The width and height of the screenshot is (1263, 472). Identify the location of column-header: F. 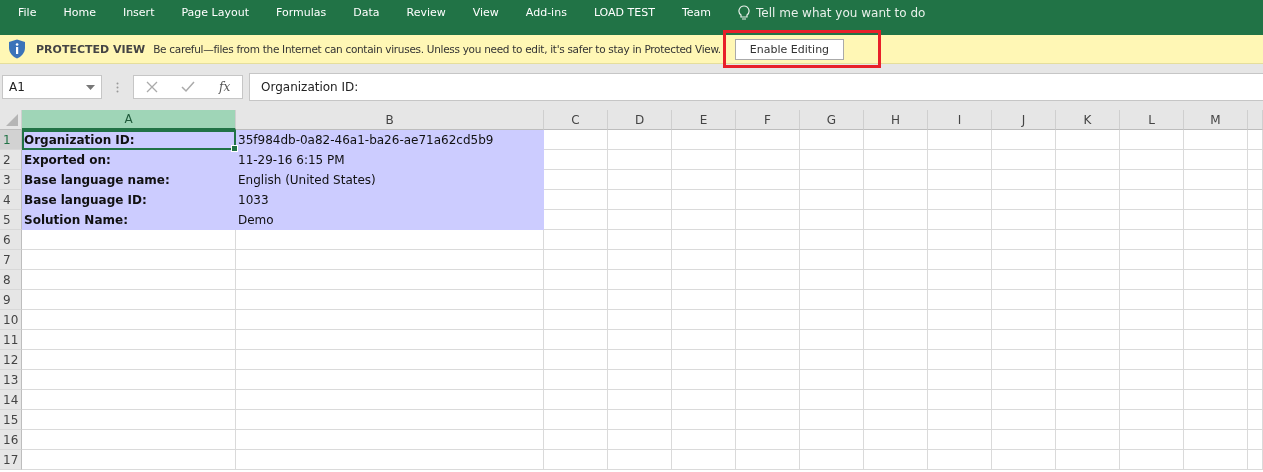
(768, 120).